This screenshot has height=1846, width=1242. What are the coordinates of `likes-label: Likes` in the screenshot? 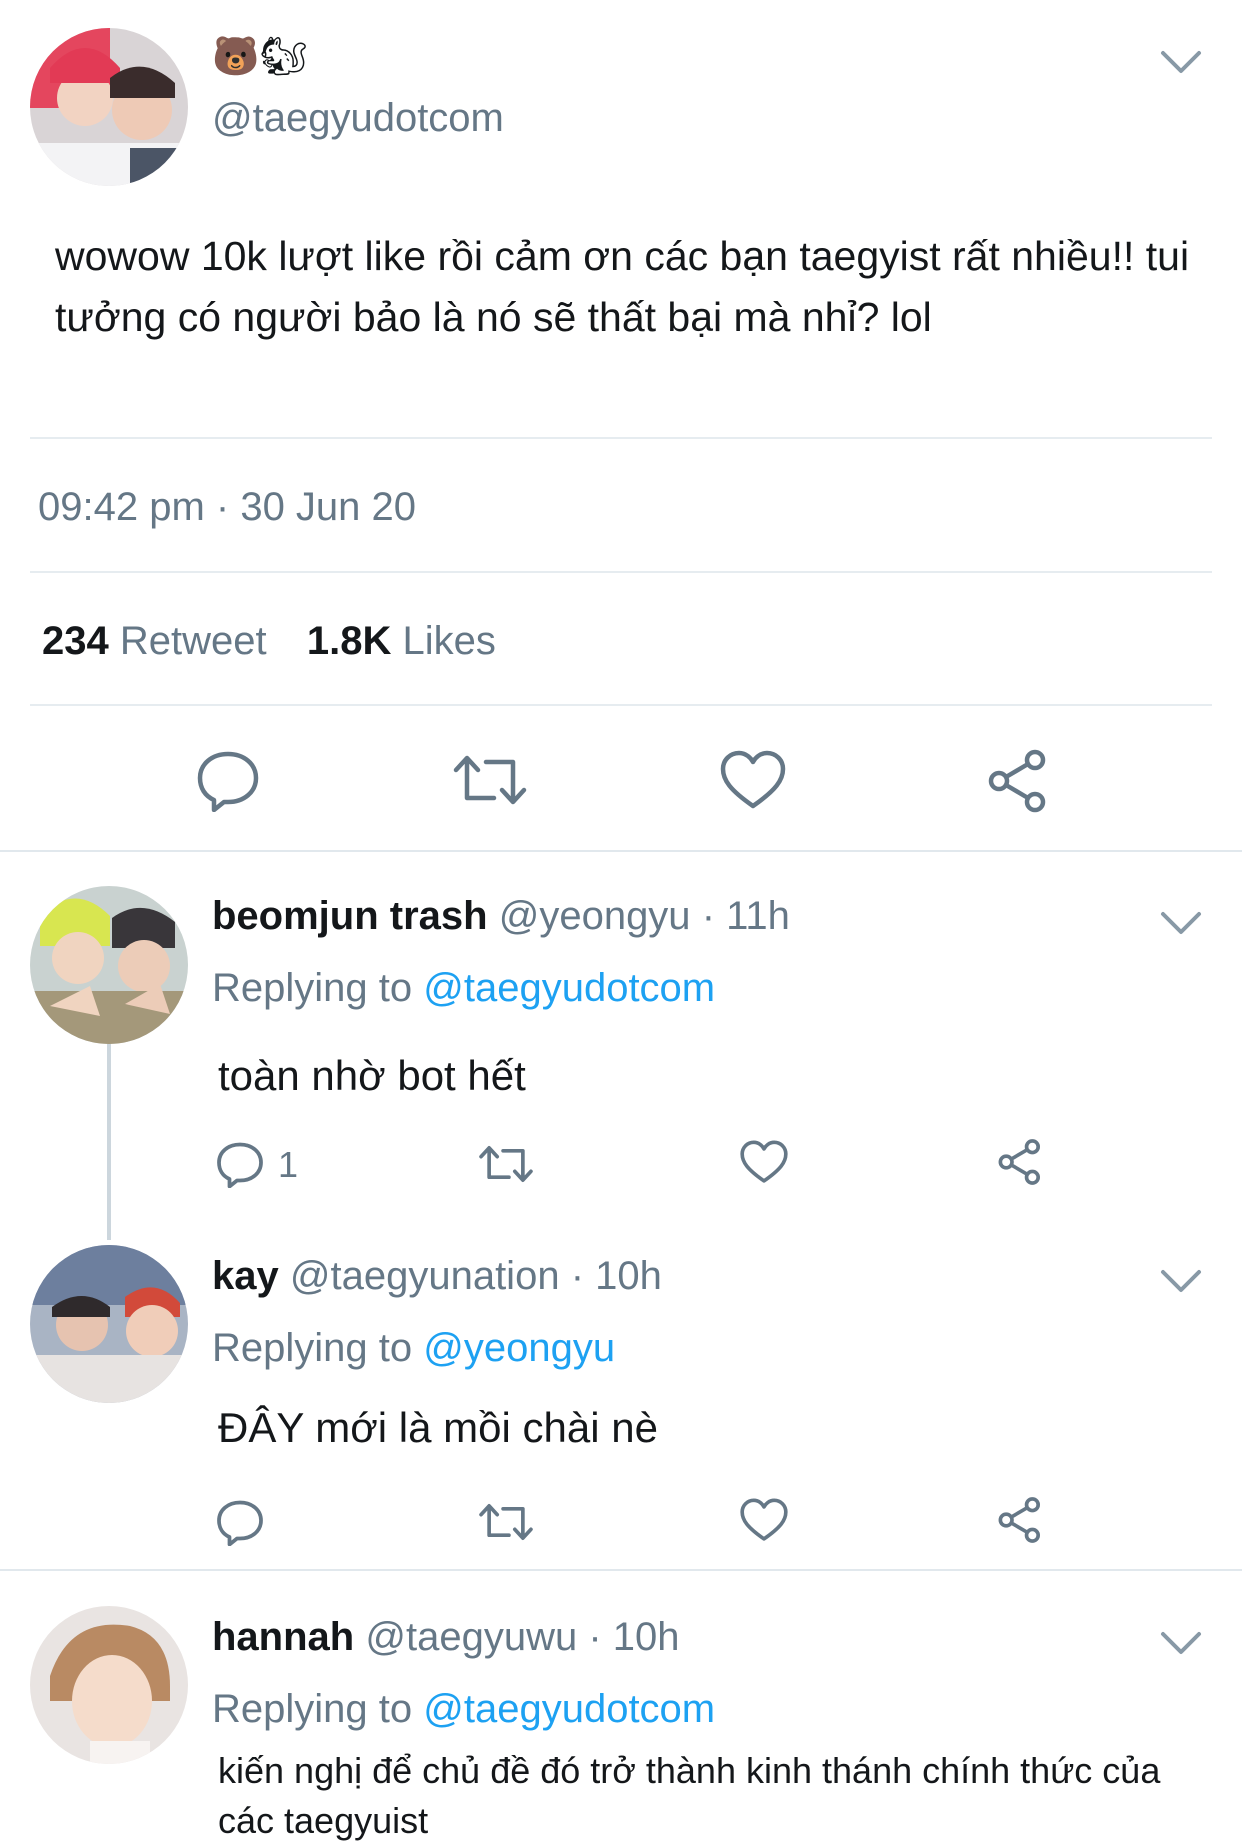 It's located at (449, 641).